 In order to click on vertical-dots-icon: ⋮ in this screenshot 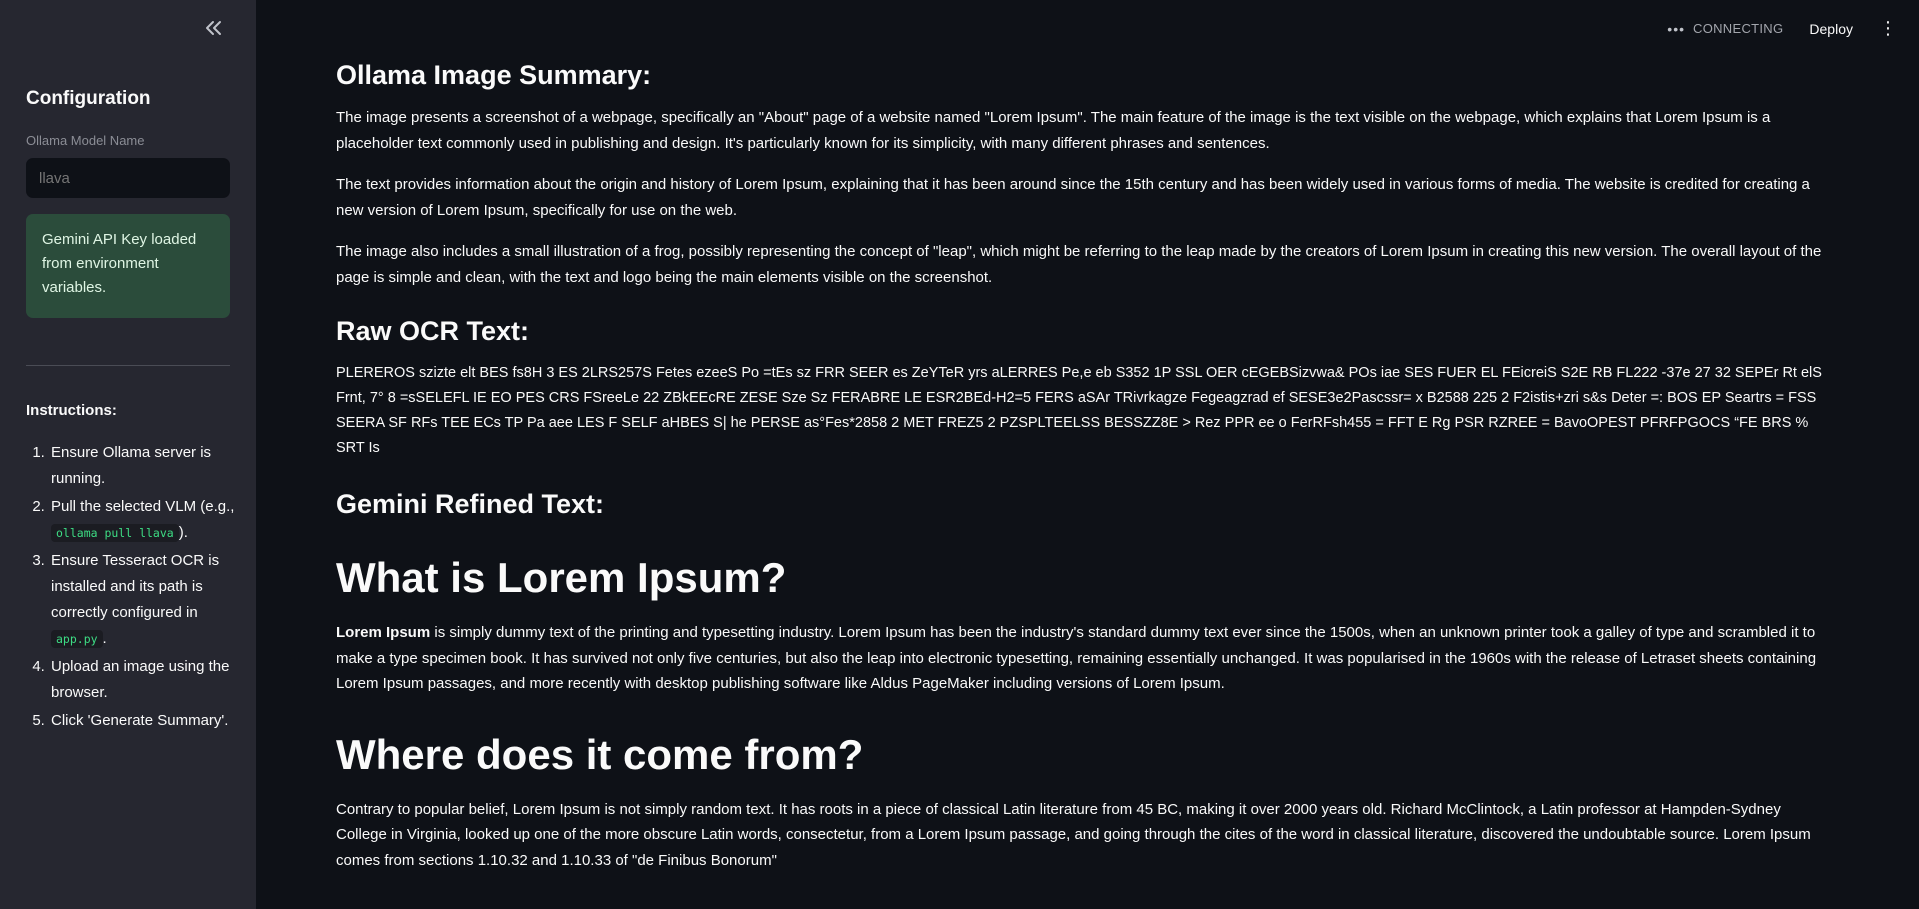, I will do `click(1888, 28)`.